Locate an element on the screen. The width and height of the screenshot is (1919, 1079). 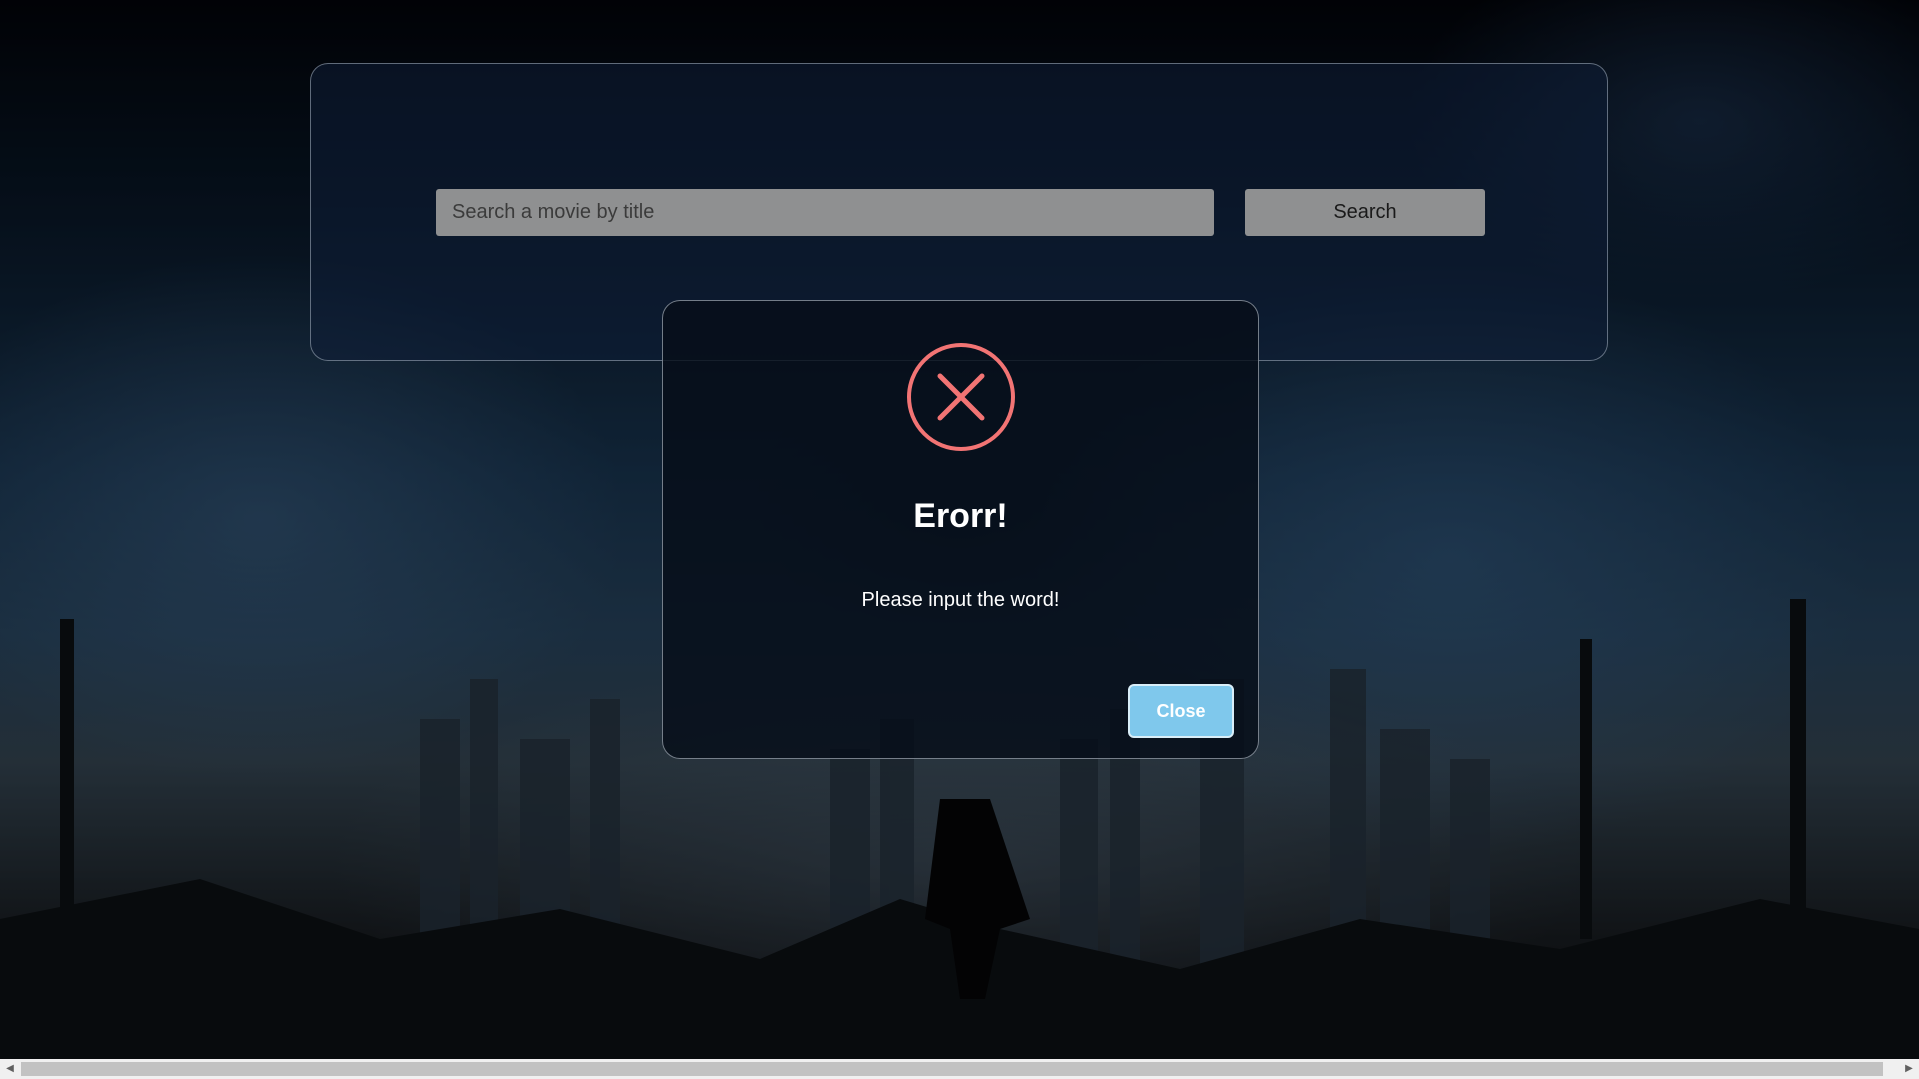
dialog-title: Erorr! is located at coordinates (960, 516).